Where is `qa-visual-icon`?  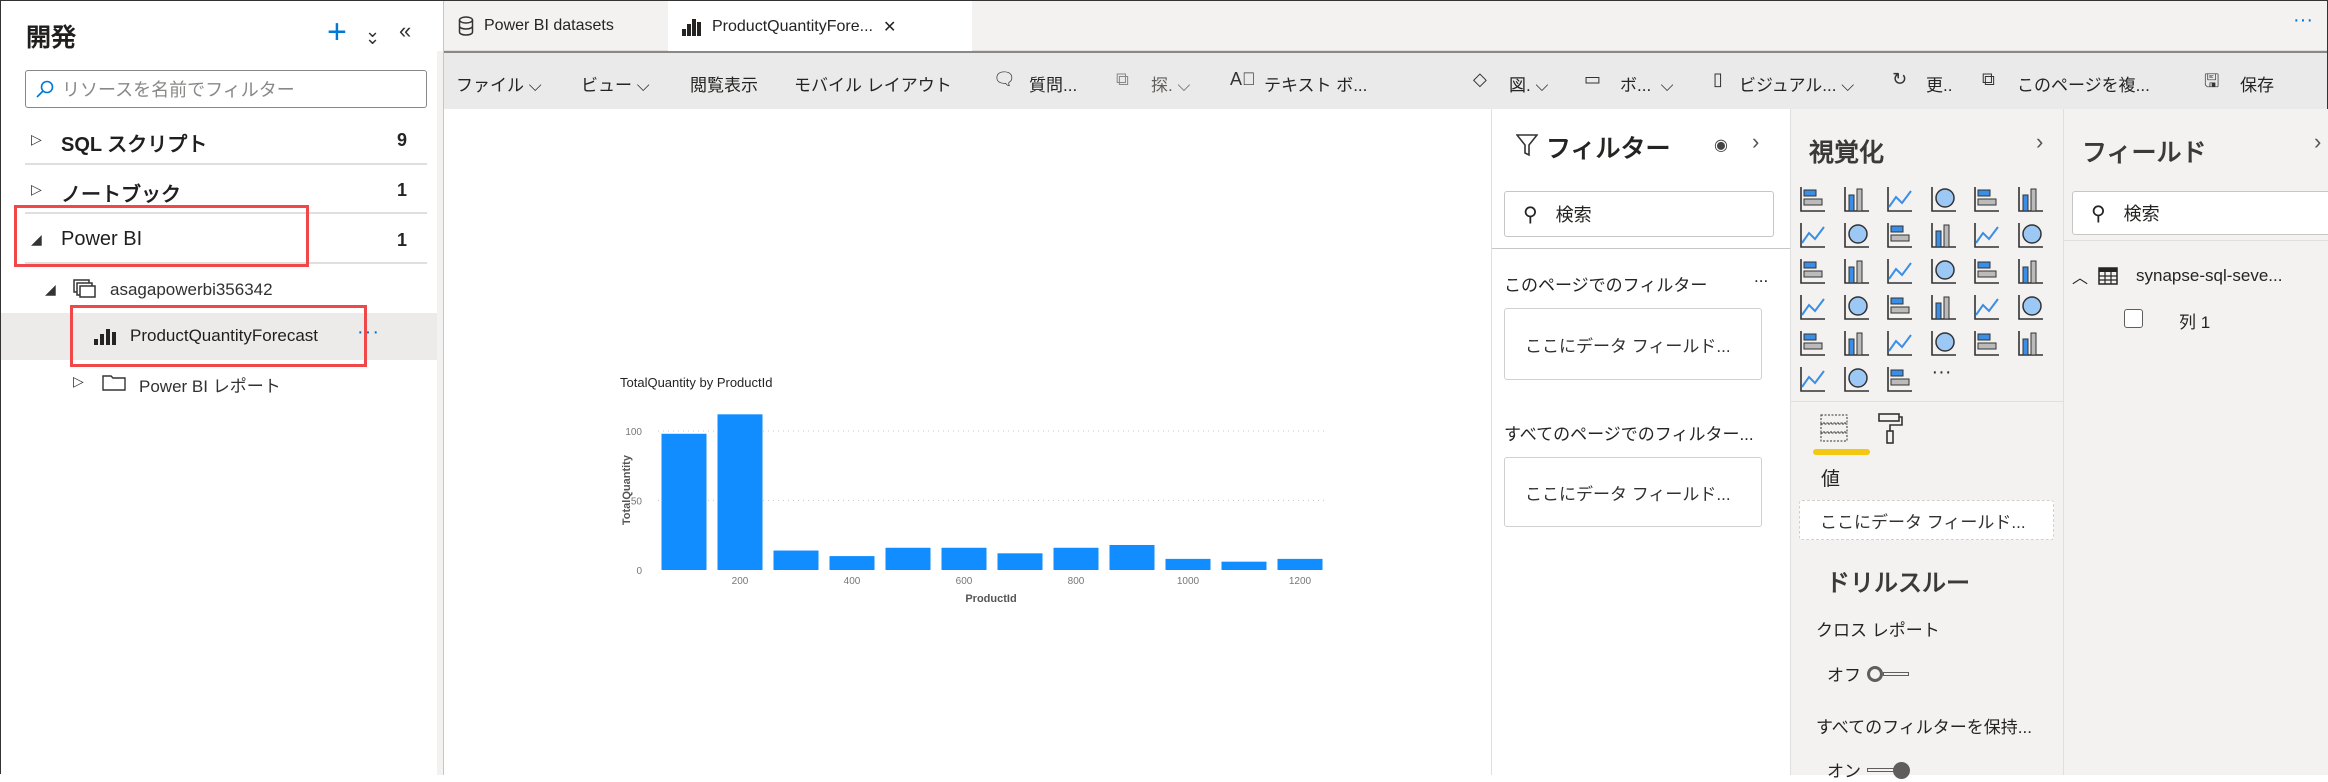
qa-visual-icon is located at coordinates (2031, 343).